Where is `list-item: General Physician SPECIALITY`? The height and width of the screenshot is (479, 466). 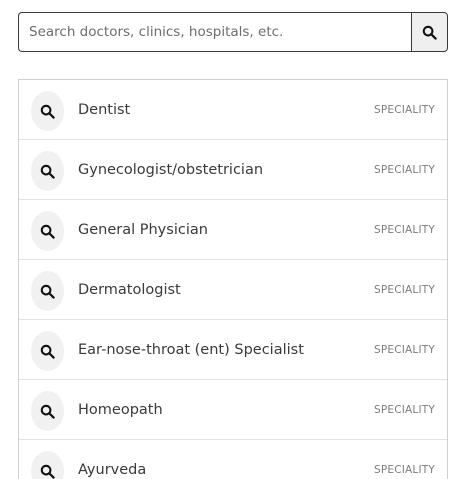
list-item: General Physician SPECIALITY is located at coordinates (233, 230).